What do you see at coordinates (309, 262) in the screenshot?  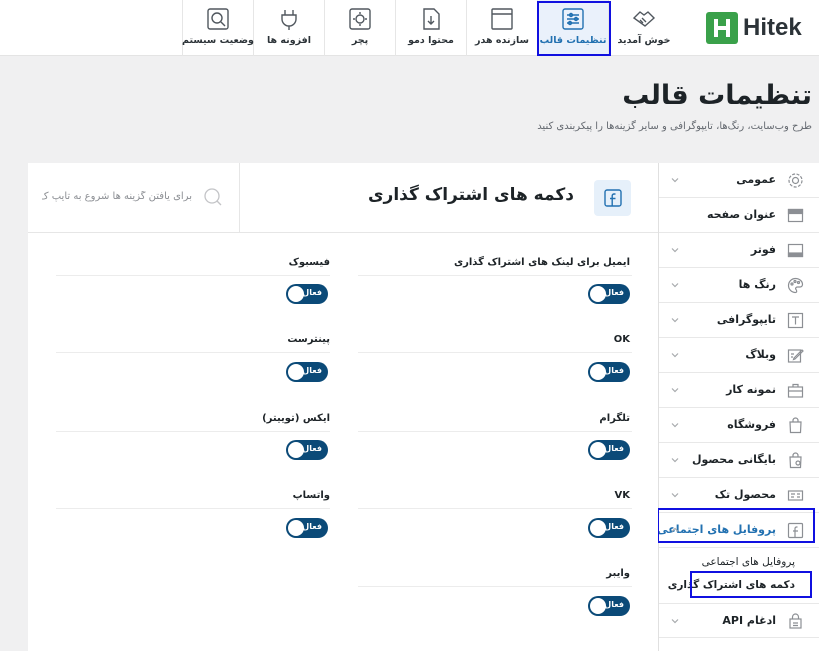 I see `field-label-facebook: فیسبوک` at bounding box center [309, 262].